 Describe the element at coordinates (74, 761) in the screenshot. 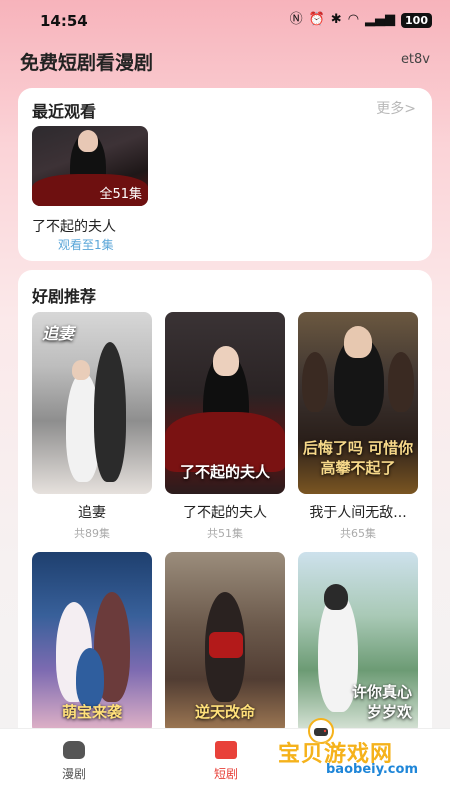

I see `nav-item-manju: 漫剧` at that location.